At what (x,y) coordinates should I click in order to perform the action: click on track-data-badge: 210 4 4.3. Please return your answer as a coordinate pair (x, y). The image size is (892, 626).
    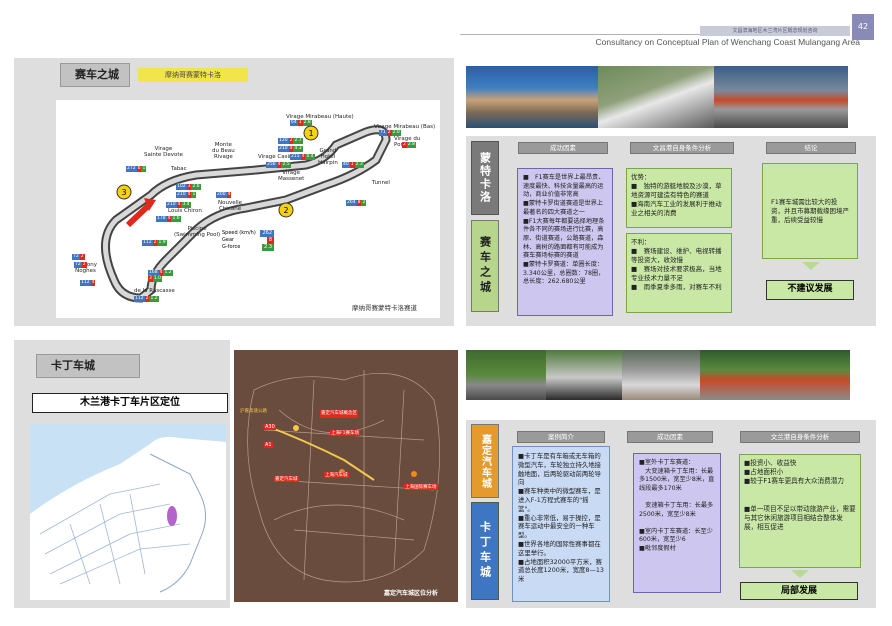
    Looking at the image, I should click on (290, 149).